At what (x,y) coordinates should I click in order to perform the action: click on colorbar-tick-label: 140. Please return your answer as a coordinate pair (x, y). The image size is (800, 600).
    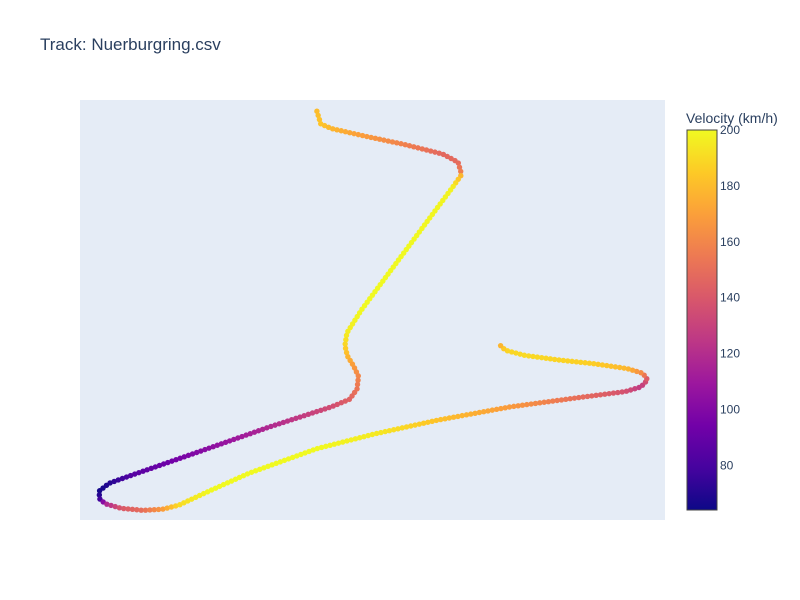
    Looking at the image, I should click on (730, 298).